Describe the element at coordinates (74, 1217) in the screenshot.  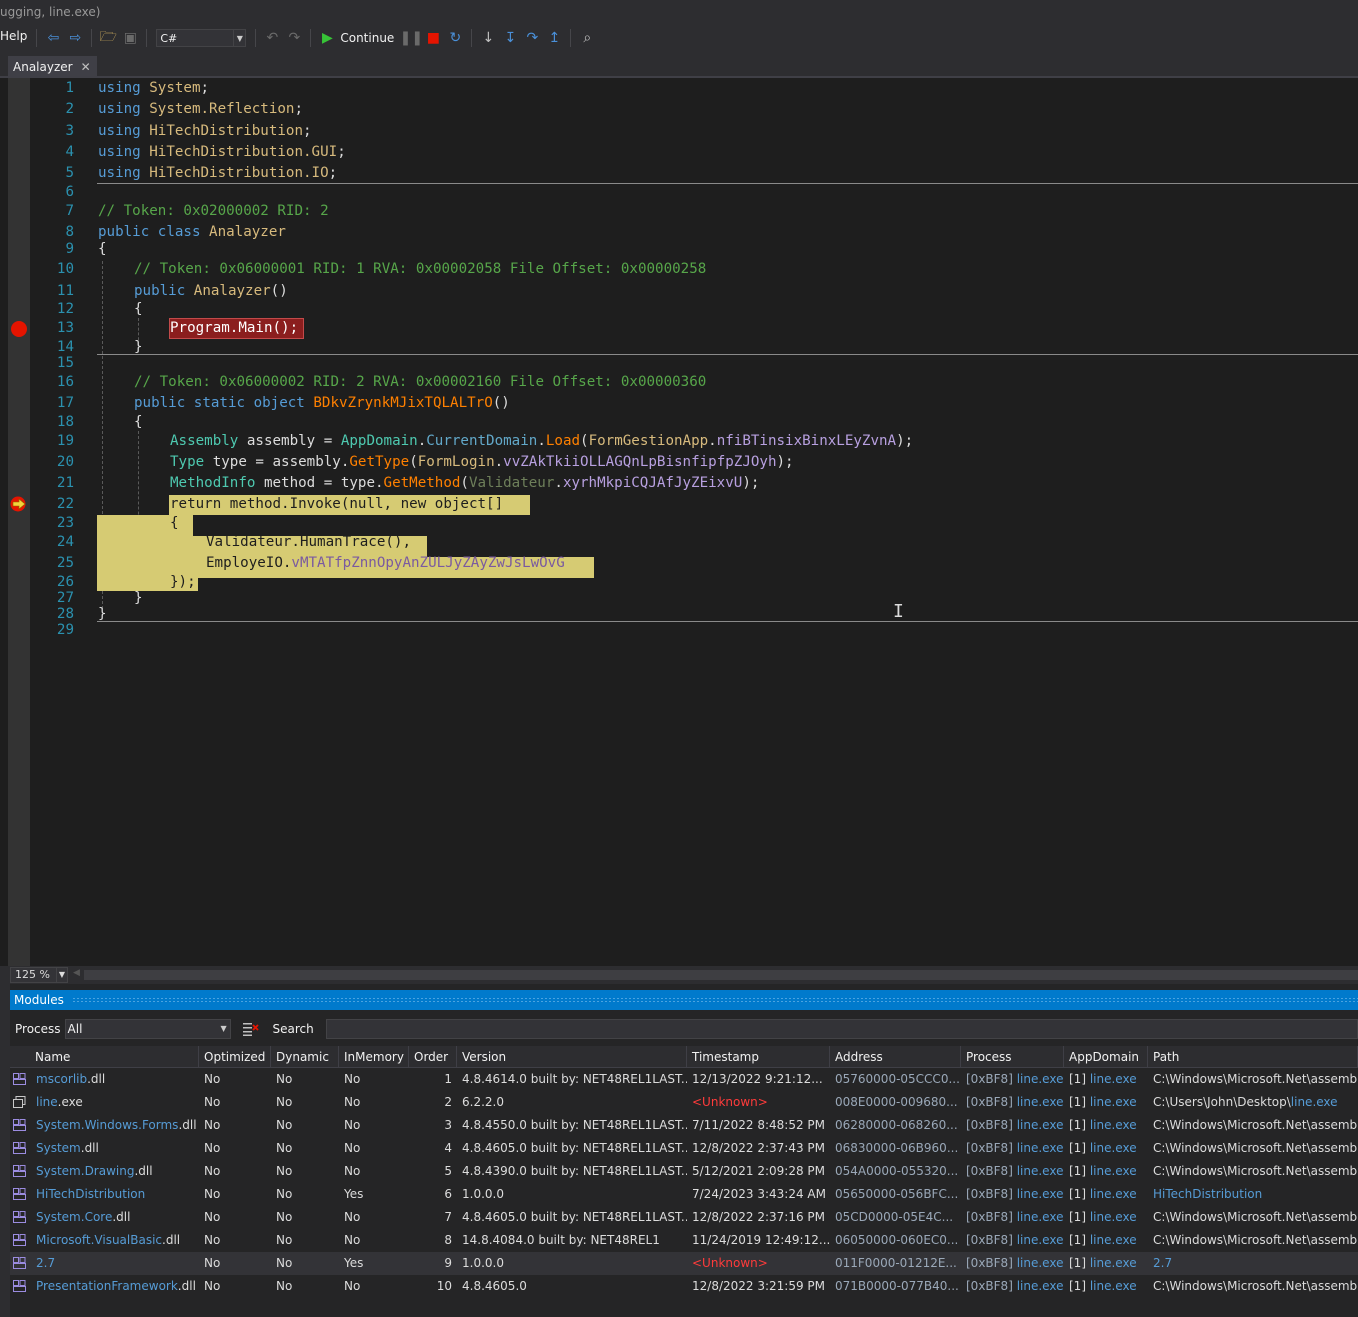
I see `module-name-link: System.Core` at that location.